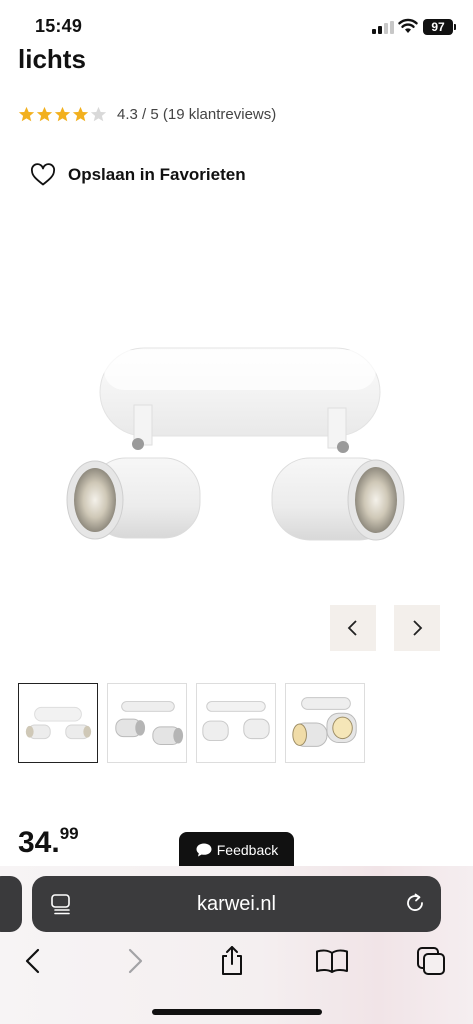 The height and width of the screenshot is (1024, 473). I want to click on rating-text: 4.3 / 5 (19 klantreviews), so click(197, 114).